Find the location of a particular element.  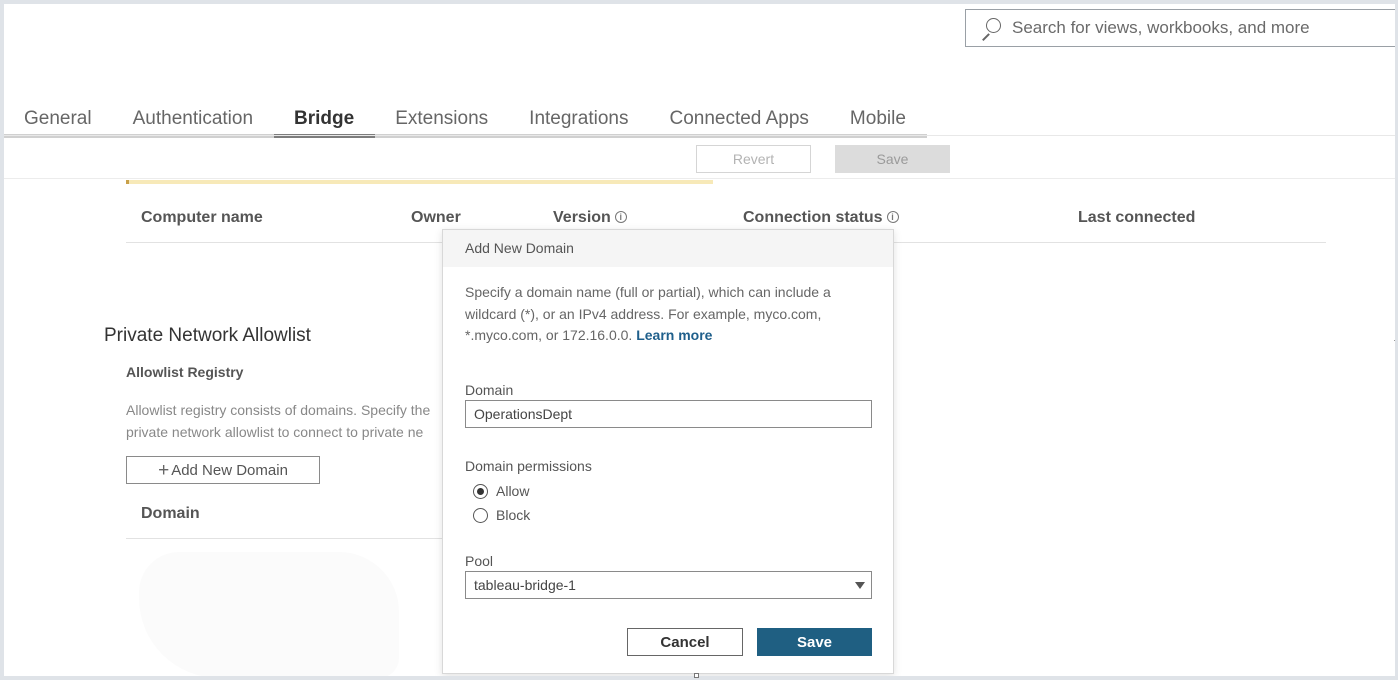

column-connection-status: Connection status i is located at coordinates (821, 218).